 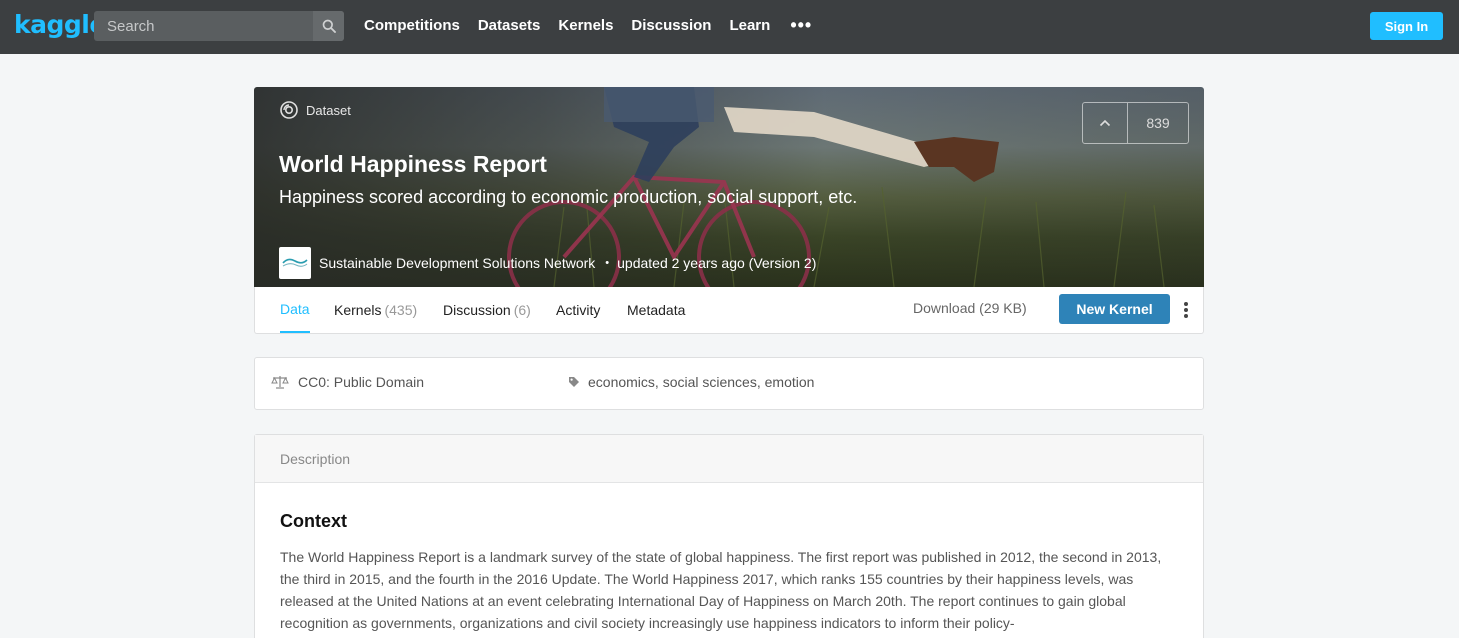 I want to click on nav-competitions: Competitions, so click(x=412, y=25).